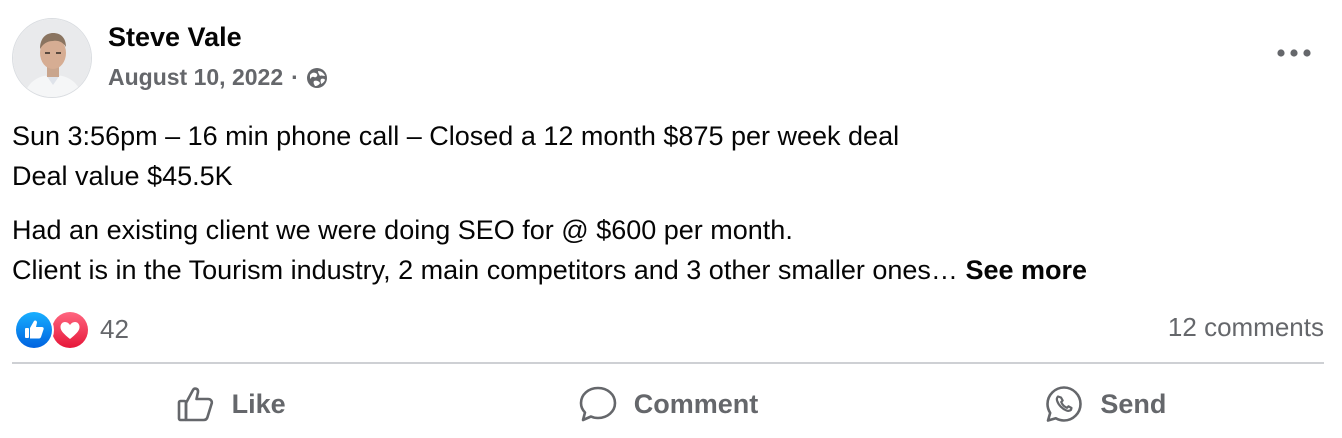 This screenshot has height=438, width=1342. I want to click on reaction-icons, so click(52, 330).